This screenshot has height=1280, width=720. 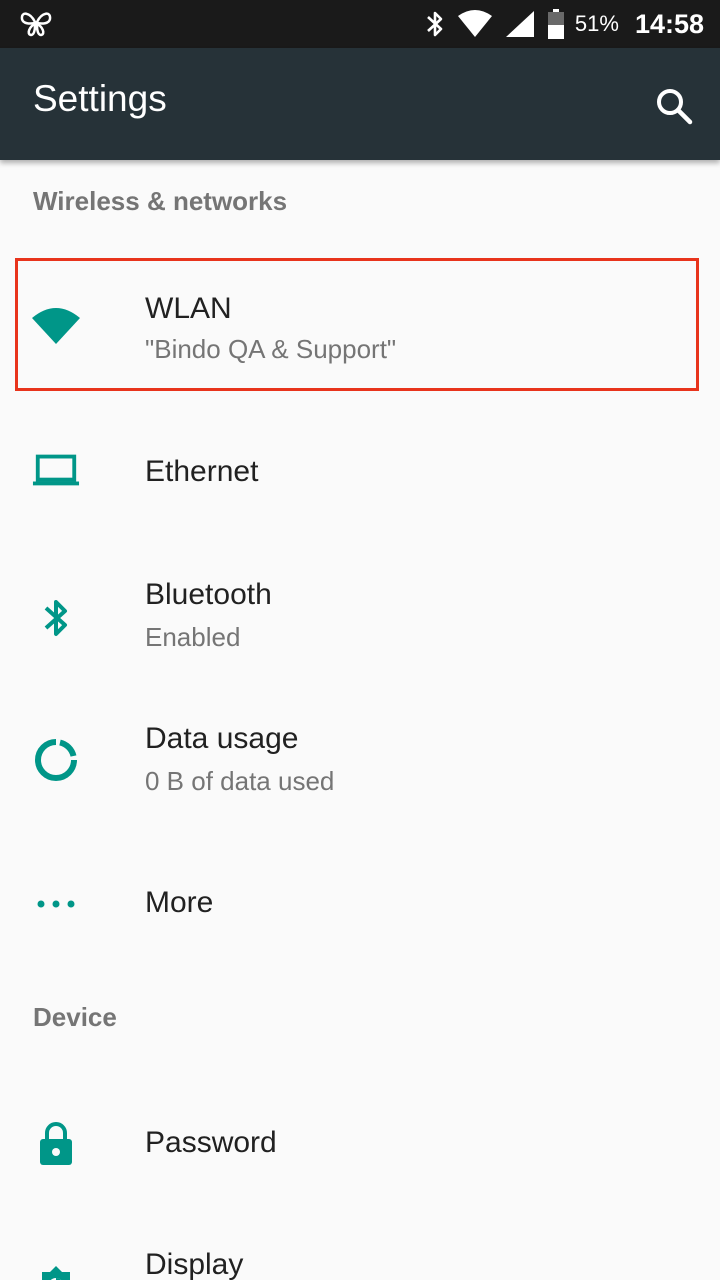 What do you see at coordinates (75, 1017) in the screenshot?
I see `section-header-device: Device` at bounding box center [75, 1017].